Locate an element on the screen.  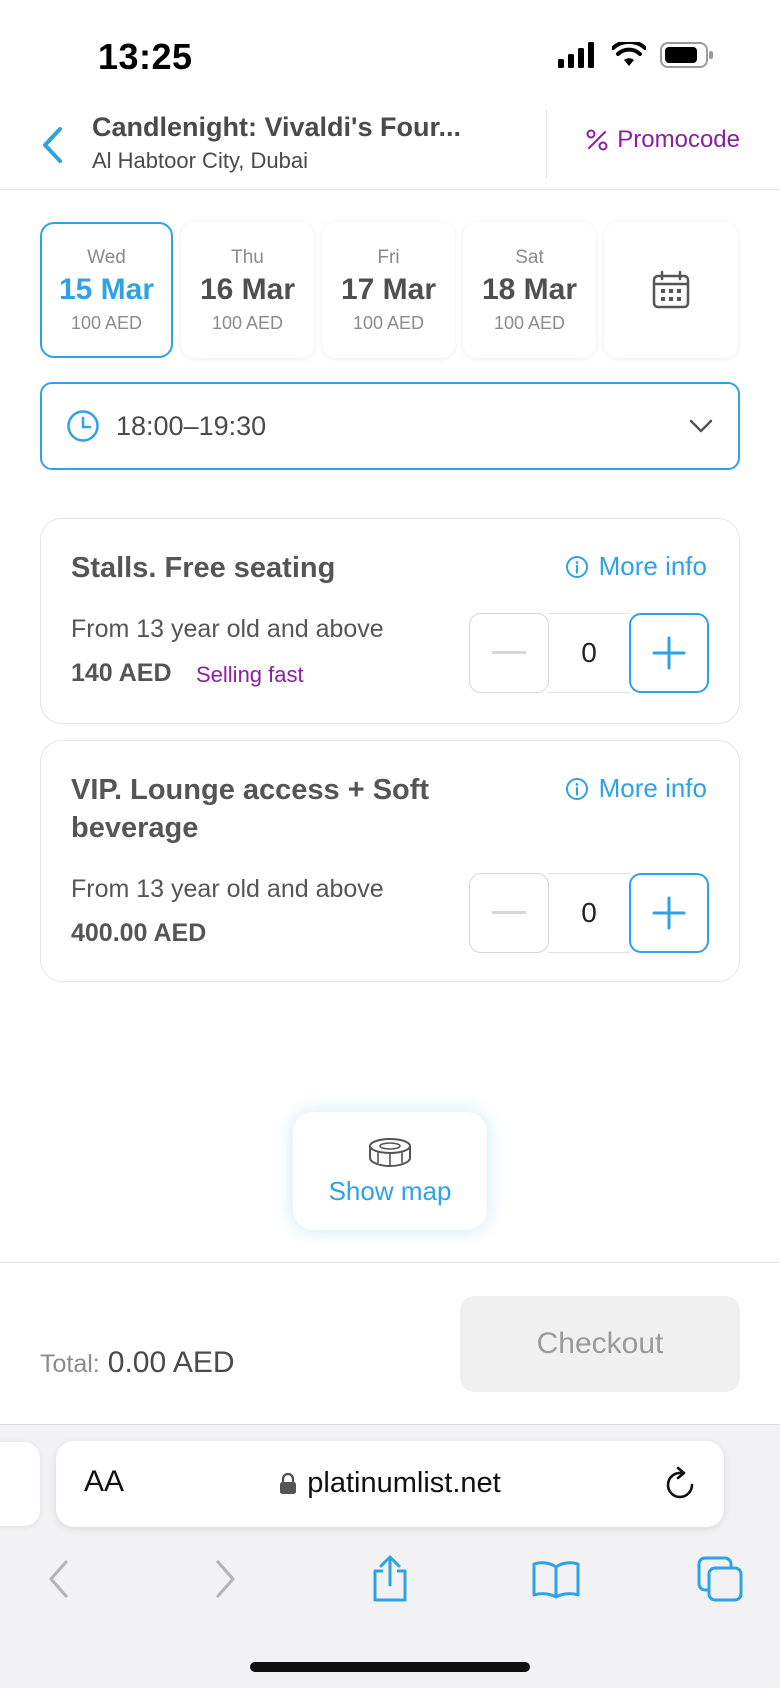
date-day: Sat is located at coordinates (529, 257).